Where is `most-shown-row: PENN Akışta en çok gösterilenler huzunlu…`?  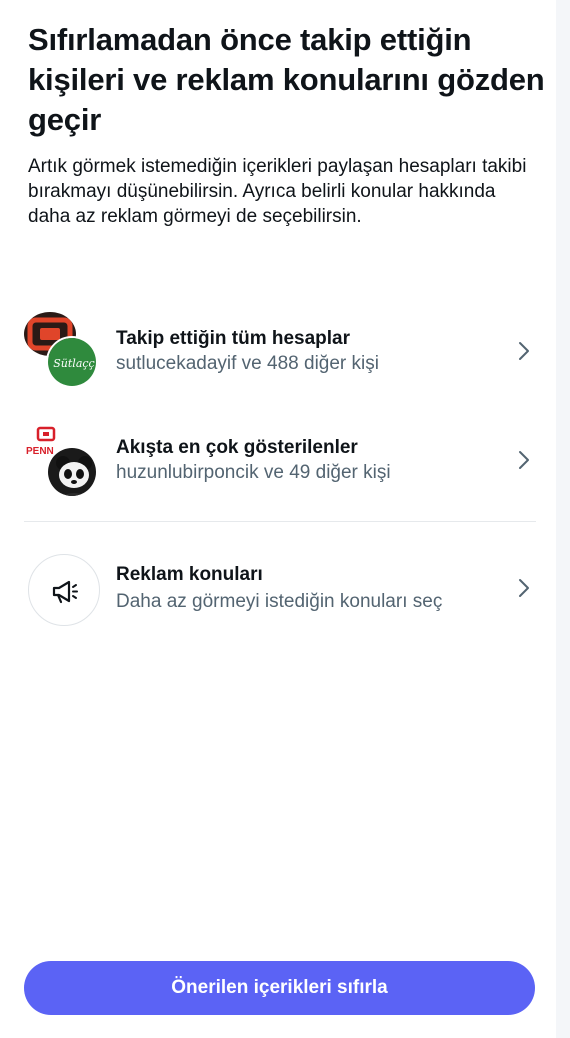
most-shown-row: PENN Akışta en çok gösterilenler huzunlu… is located at coordinates (282, 460).